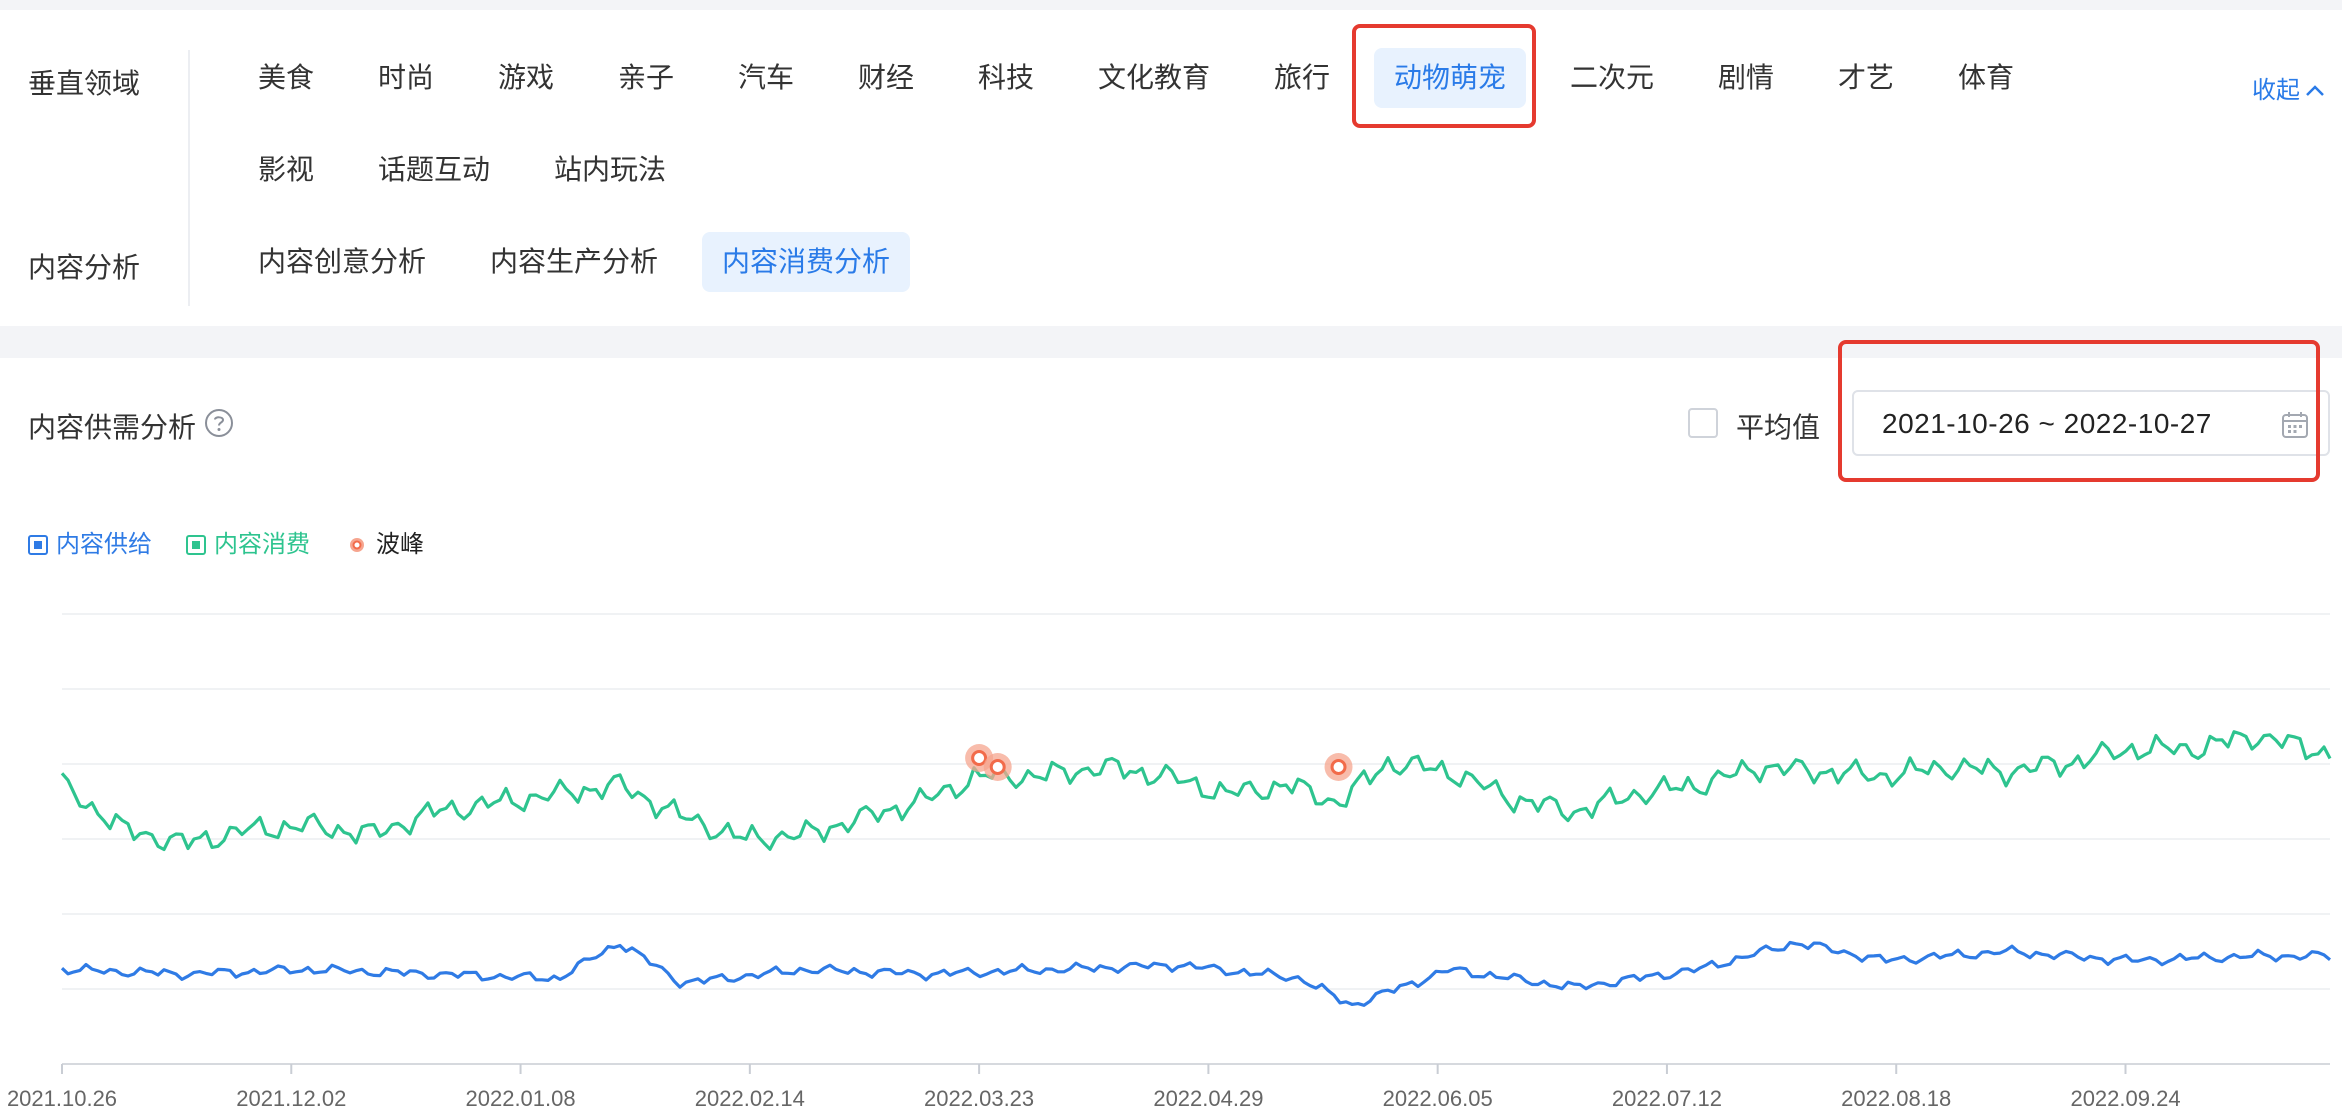 Image resolution: width=2342 pixels, height=1114 pixels. Describe the element at coordinates (766, 78) in the screenshot. I see `chip-auto: 汽车` at that location.